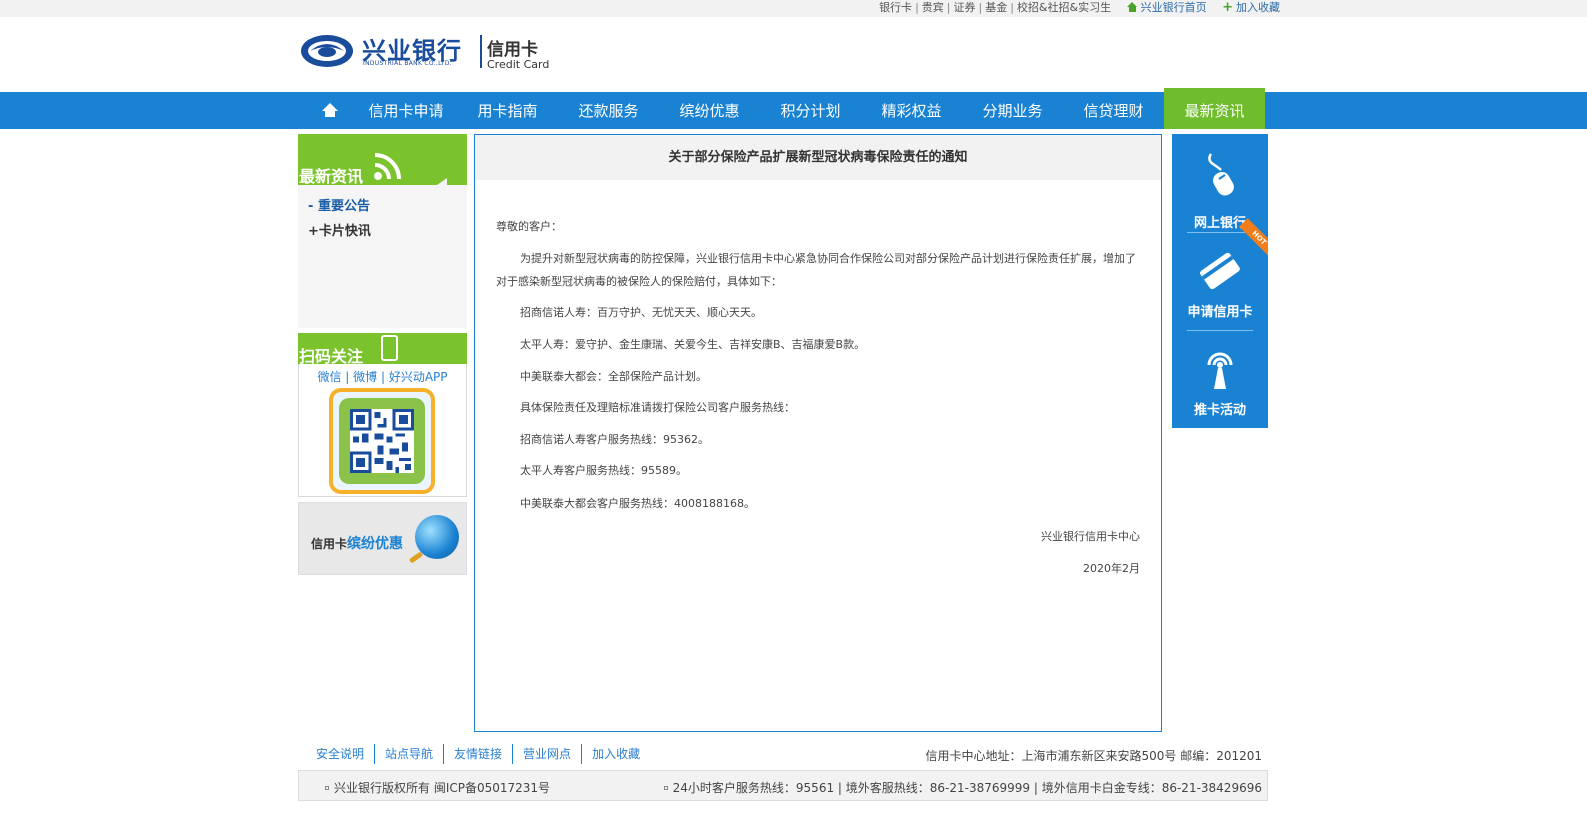  What do you see at coordinates (410, 754) in the screenshot?
I see `footer-link-sitemap: 站点导航` at bounding box center [410, 754].